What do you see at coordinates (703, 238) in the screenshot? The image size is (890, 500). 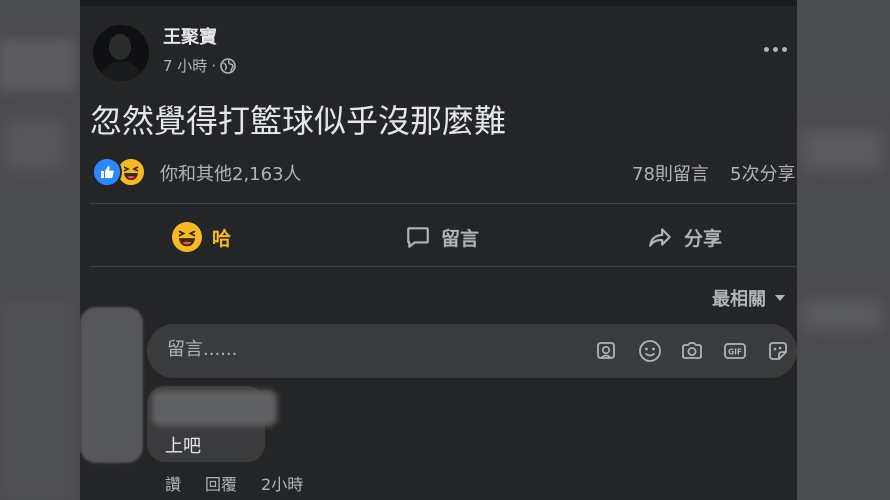 I see `share-label: 分享` at bounding box center [703, 238].